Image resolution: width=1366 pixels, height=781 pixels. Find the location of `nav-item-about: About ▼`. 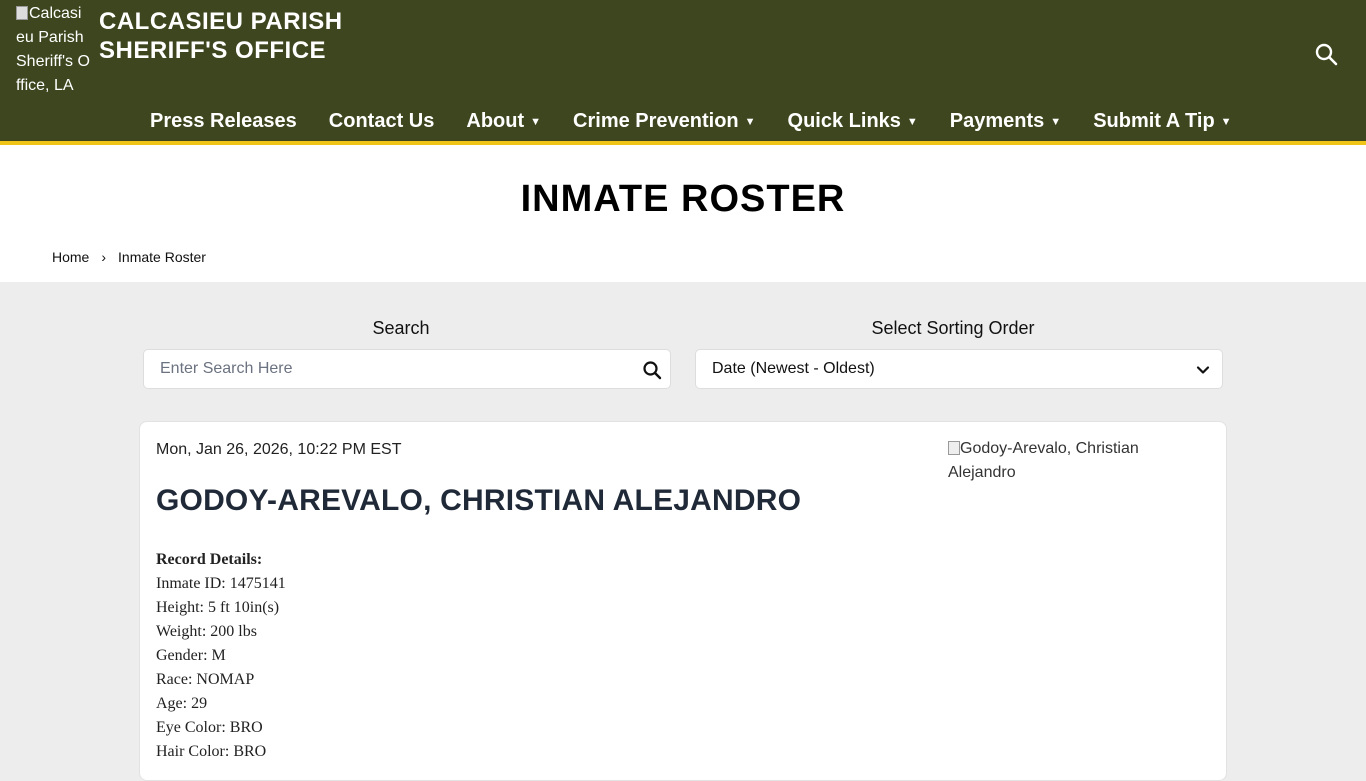

nav-item-about: About ▼ is located at coordinates (503, 121).